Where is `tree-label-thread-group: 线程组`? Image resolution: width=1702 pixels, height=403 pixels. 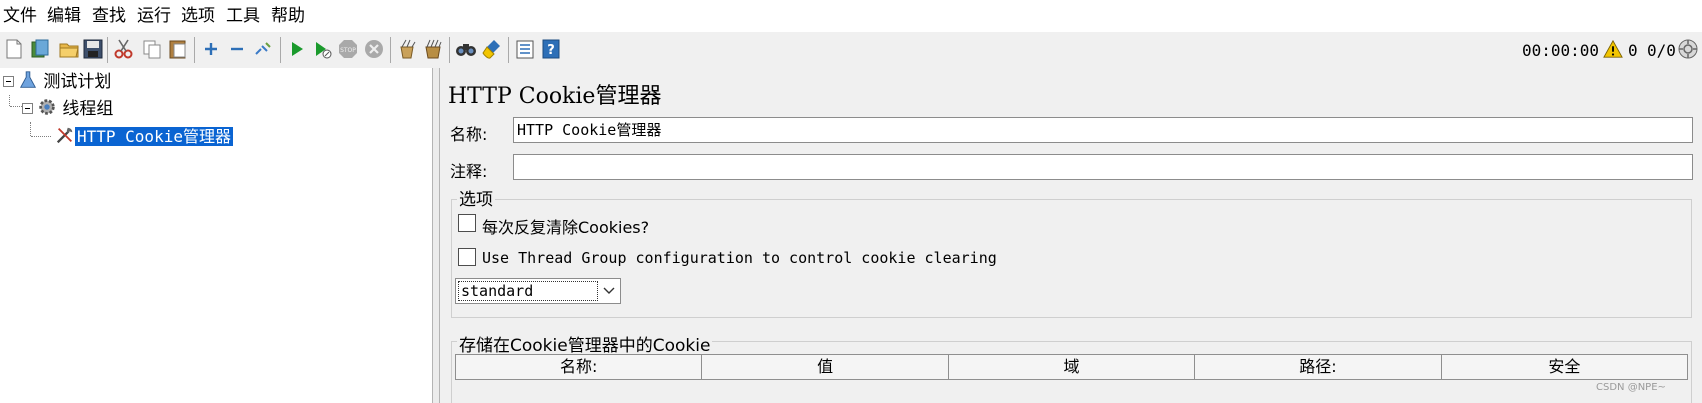 tree-label-thread-group: 线程组 is located at coordinates (88, 109).